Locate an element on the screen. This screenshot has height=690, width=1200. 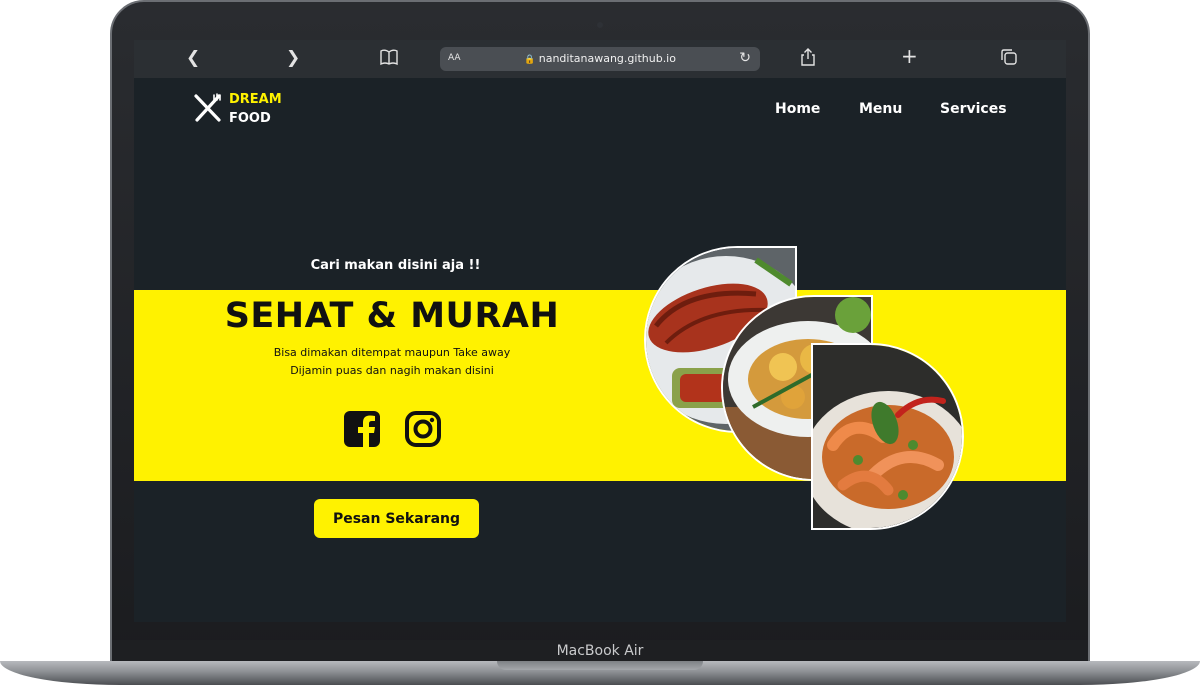
address-bar: AA 🔒 nanditanawang.github.io ↻ is located at coordinates (600, 59).